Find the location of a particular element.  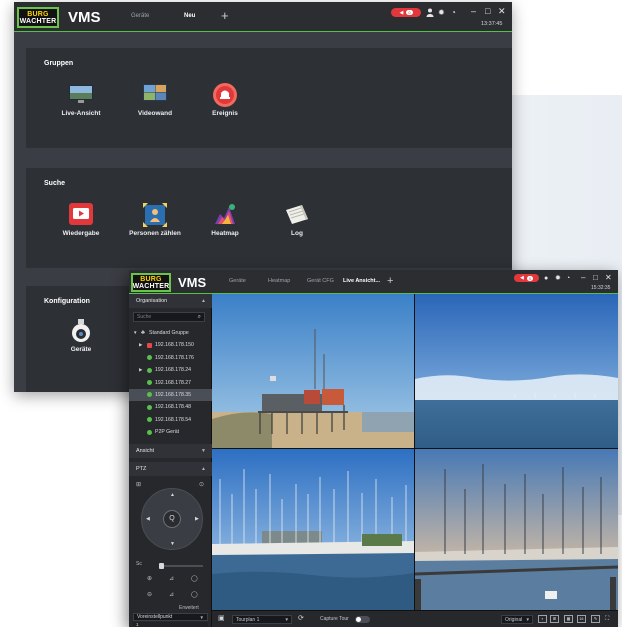

tree-device-row: 192.168.178.54 is located at coordinates (170, 420).